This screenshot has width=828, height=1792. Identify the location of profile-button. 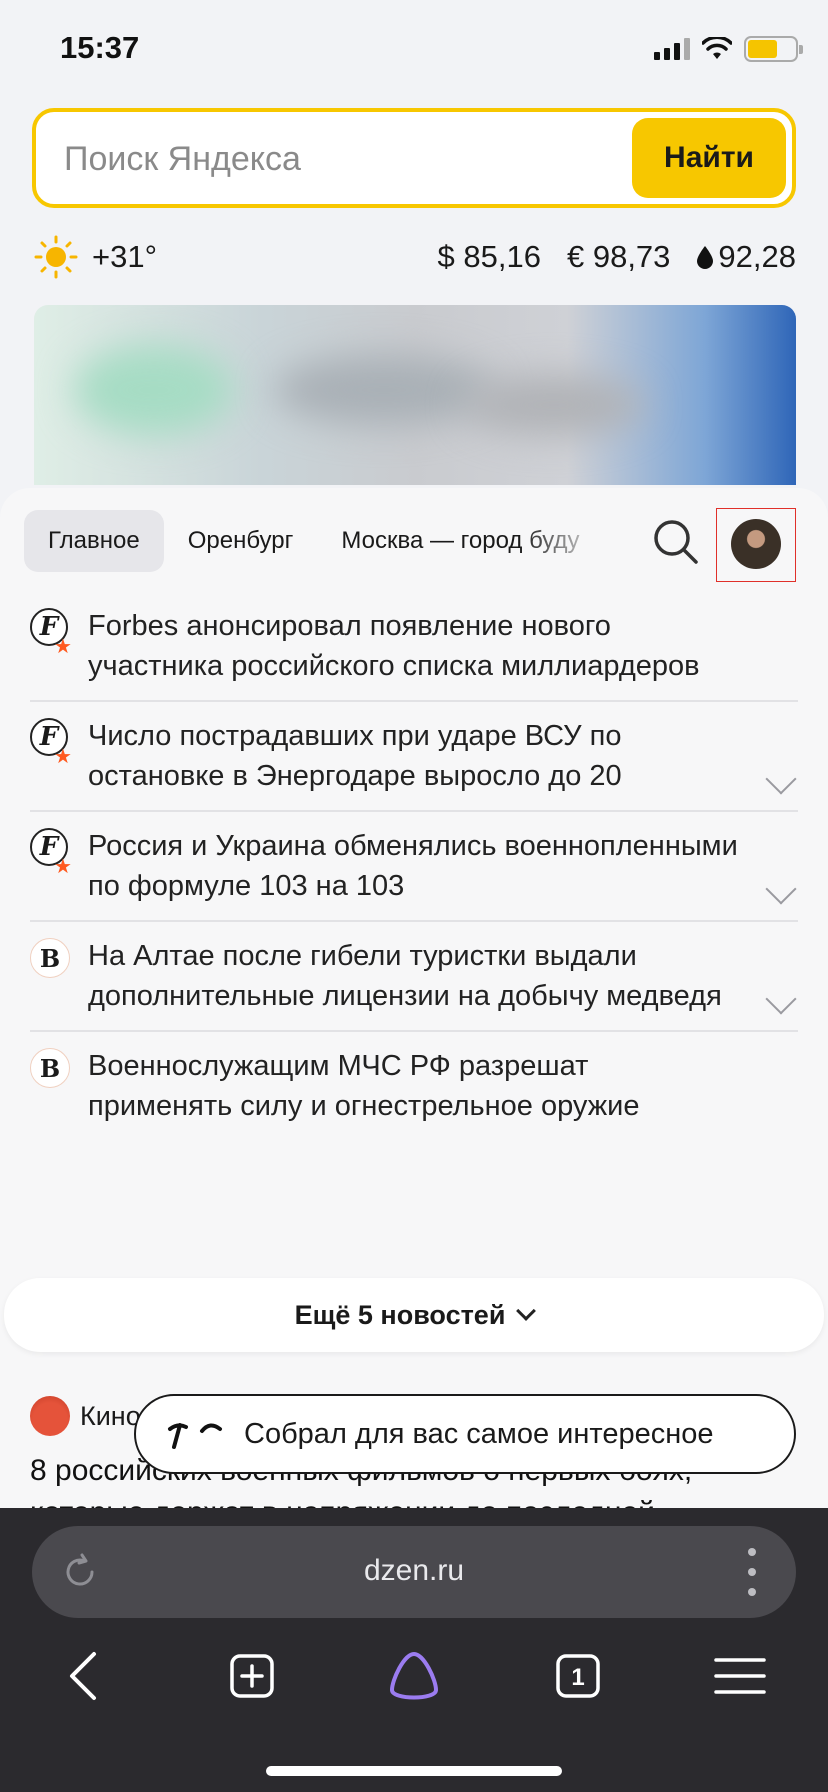
(756, 545).